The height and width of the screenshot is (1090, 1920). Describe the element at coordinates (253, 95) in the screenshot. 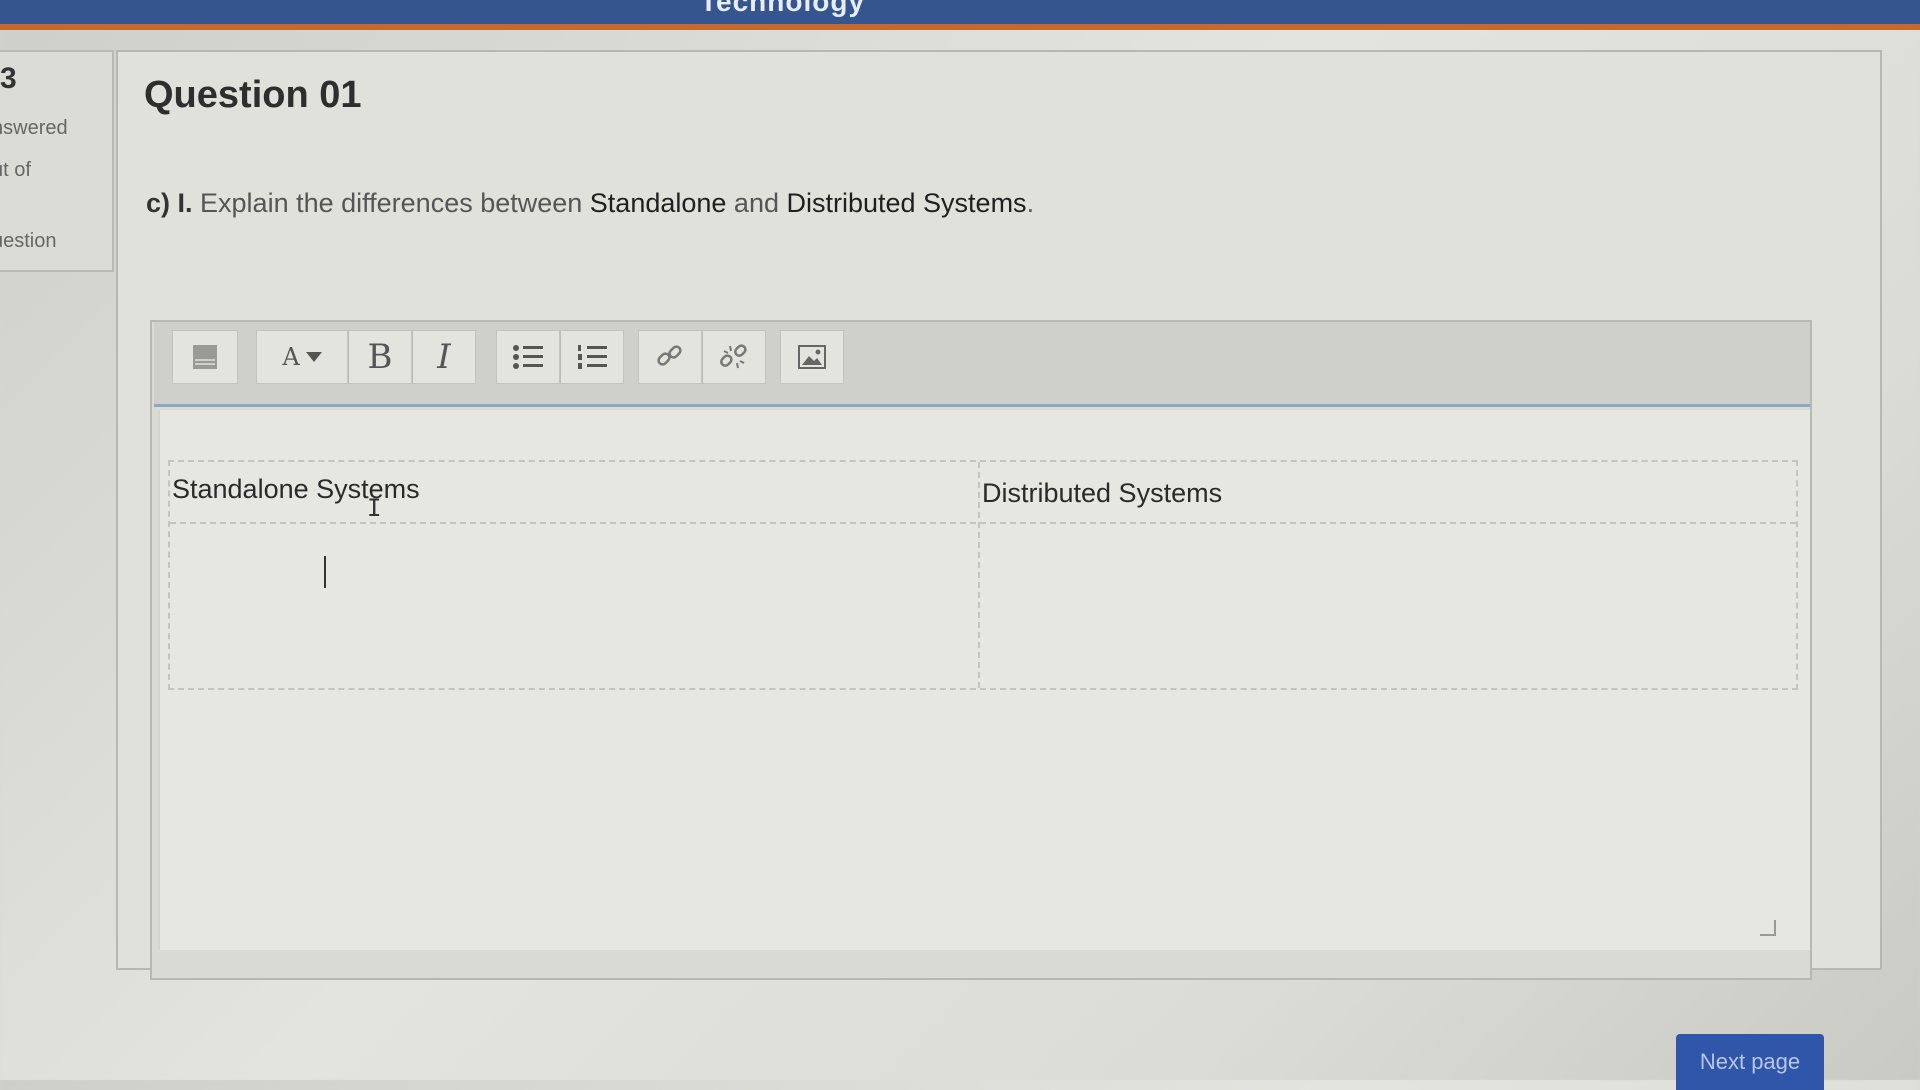

I see `question-title: Question 01` at that location.